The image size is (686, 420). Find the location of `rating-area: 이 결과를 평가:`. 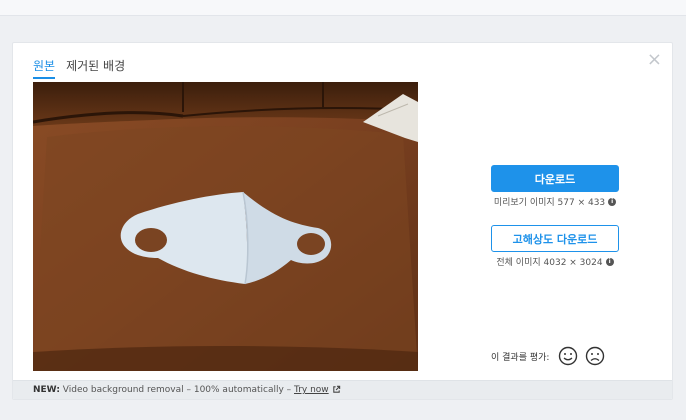

rating-area: 이 결과를 평가: is located at coordinates (548, 356).